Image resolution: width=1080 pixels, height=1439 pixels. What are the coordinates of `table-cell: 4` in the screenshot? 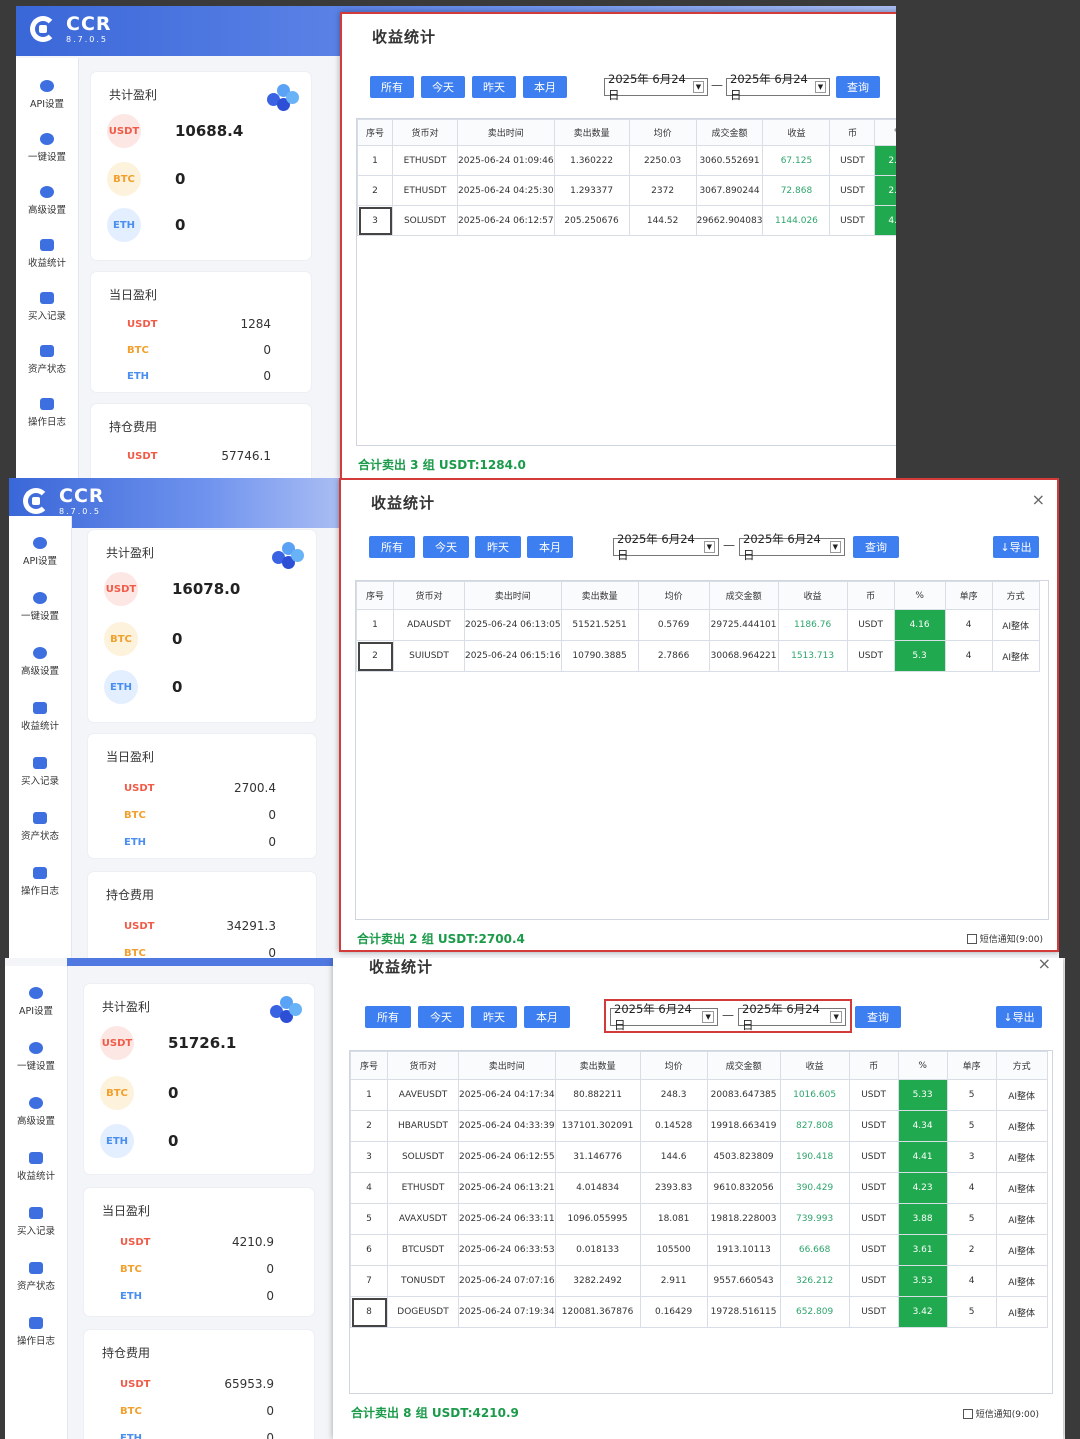 It's located at (971, 1188).